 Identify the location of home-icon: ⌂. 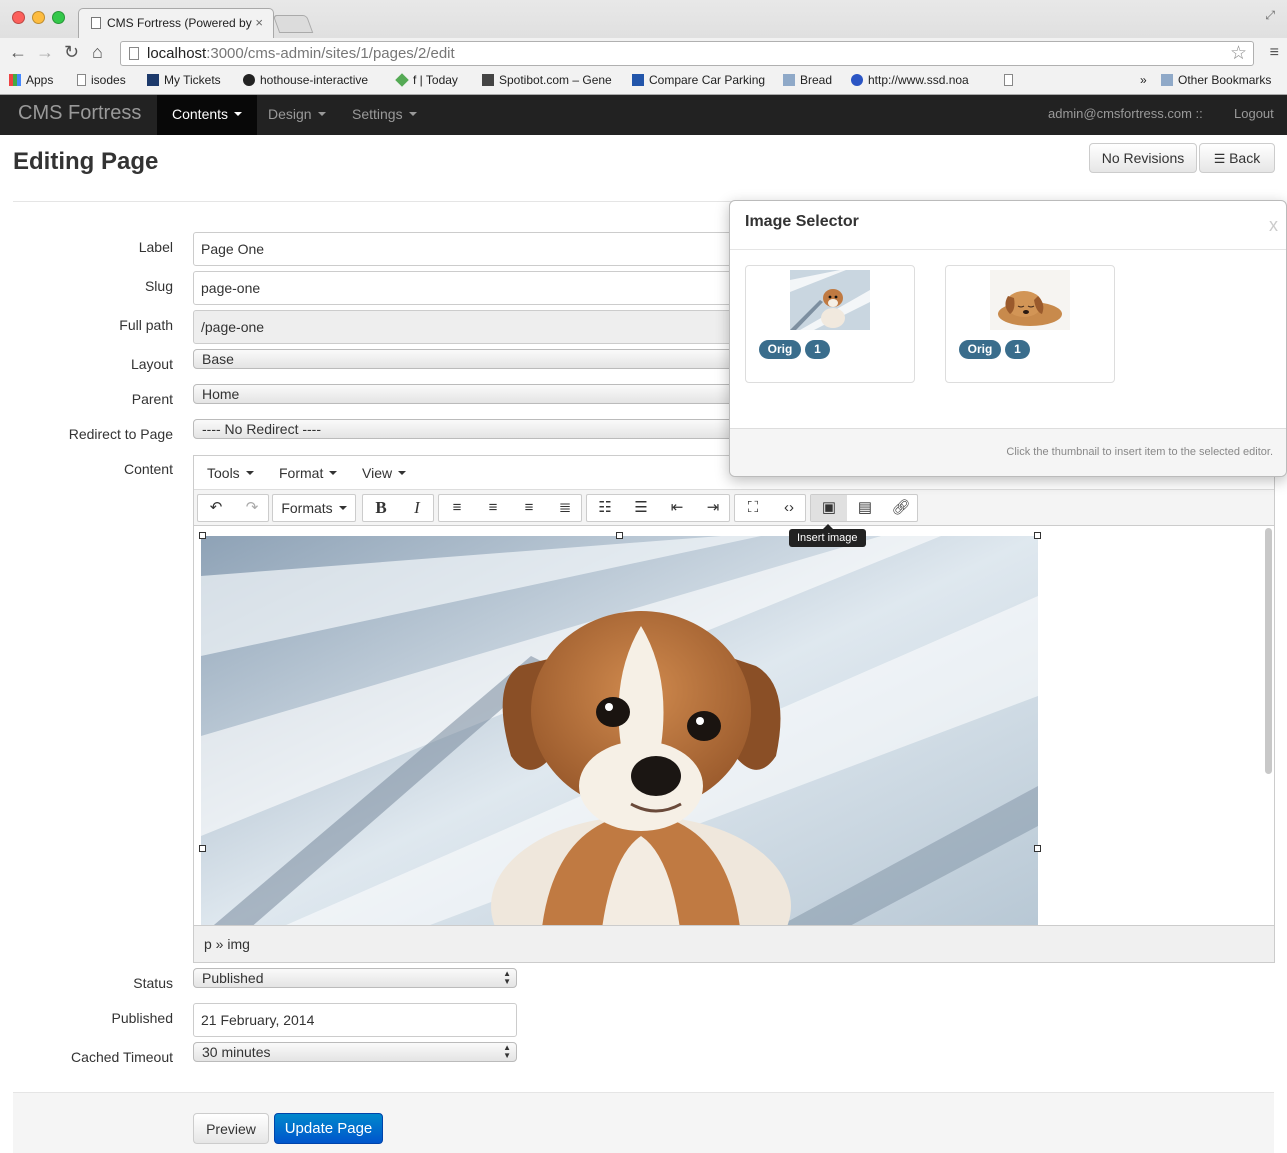
(97, 52).